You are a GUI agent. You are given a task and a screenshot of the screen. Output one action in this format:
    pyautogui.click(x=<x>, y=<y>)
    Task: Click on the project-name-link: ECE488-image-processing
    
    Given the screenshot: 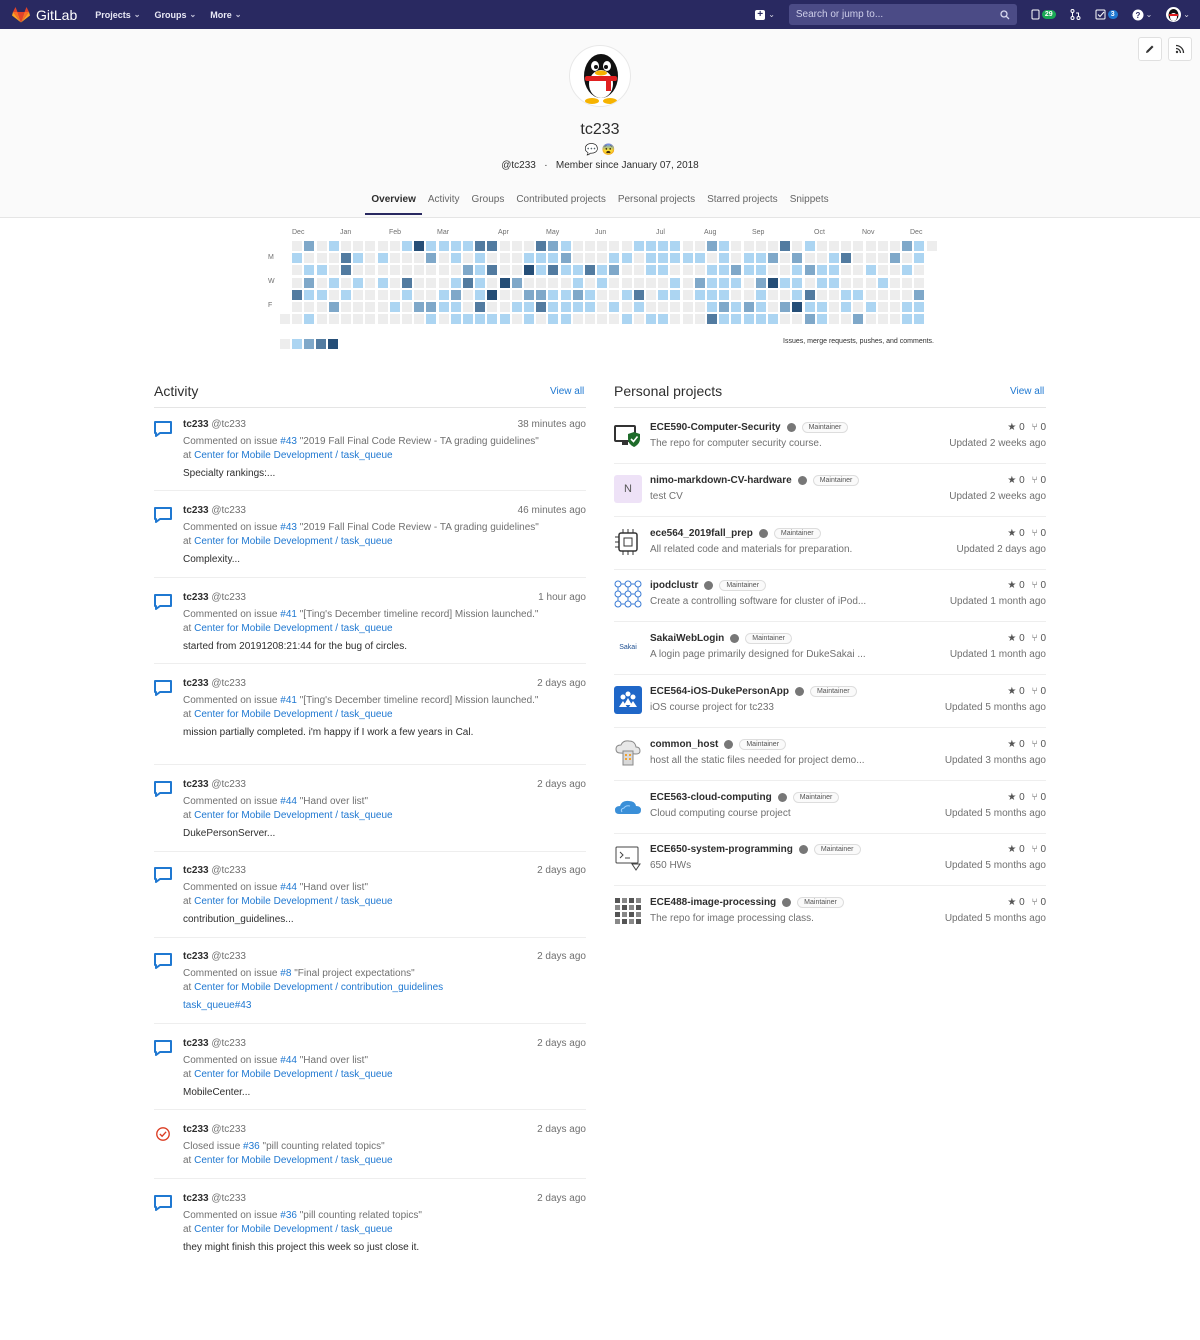 What is the action you would take?
    pyautogui.click(x=713, y=902)
    